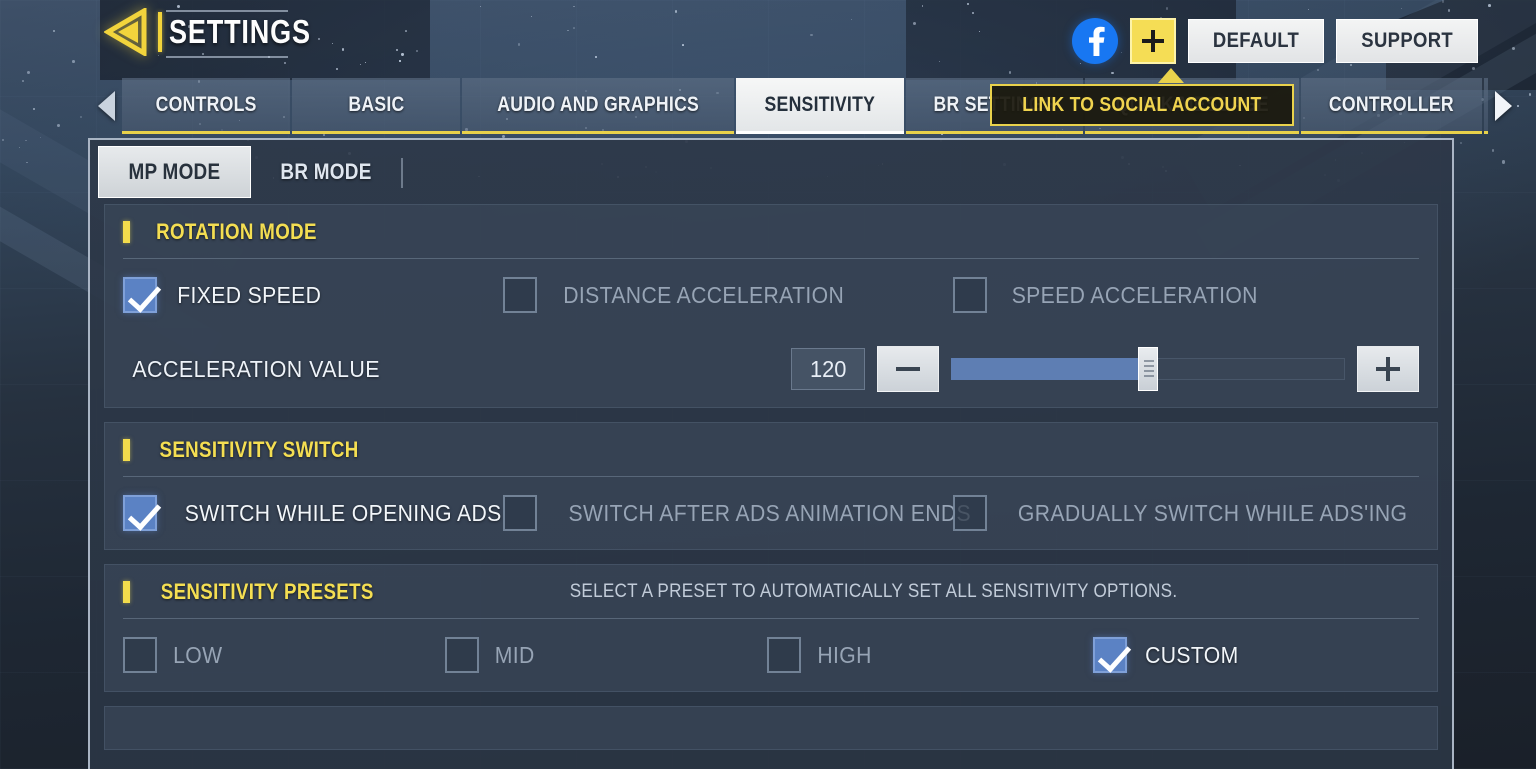 Image resolution: width=1536 pixels, height=769 pixels. Describe the element at coordinates (140, 295) in the screenshot. I see `fixed-speed-checkbox` at that location.